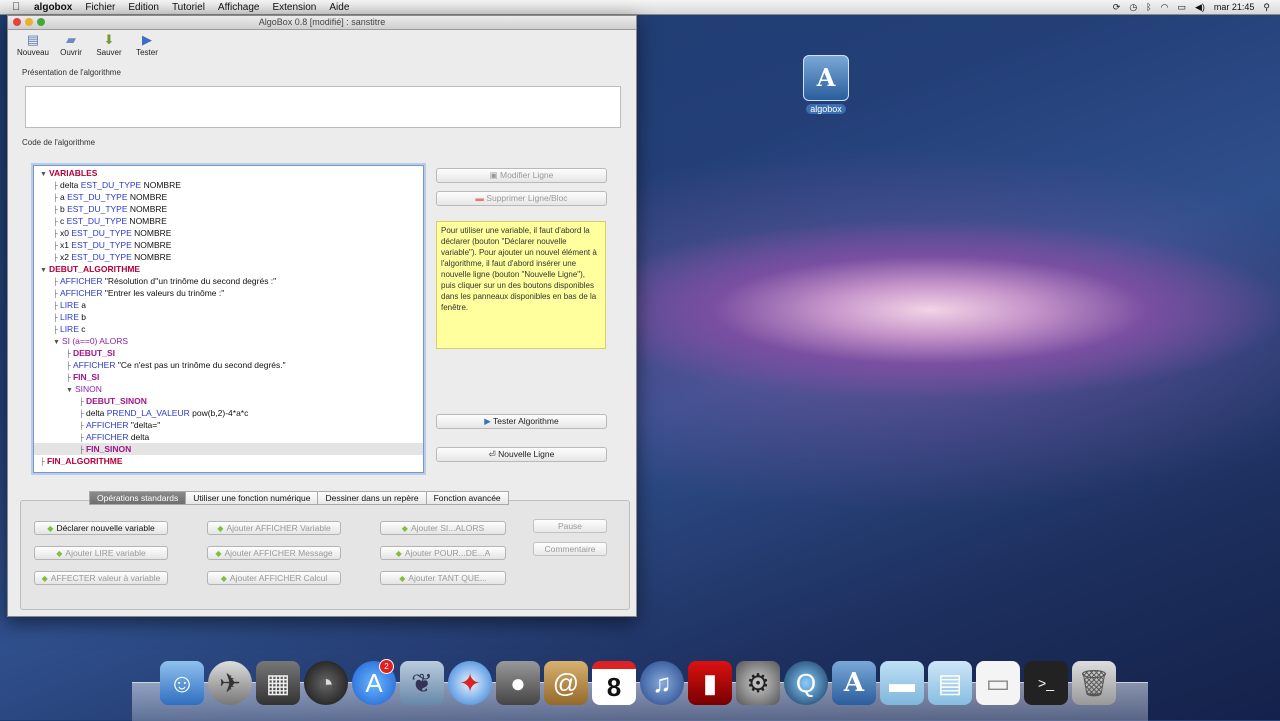  Describe the element at coordinates (1094, 683) in the screenshot. I see `trash-icon: 🗑` at that location.